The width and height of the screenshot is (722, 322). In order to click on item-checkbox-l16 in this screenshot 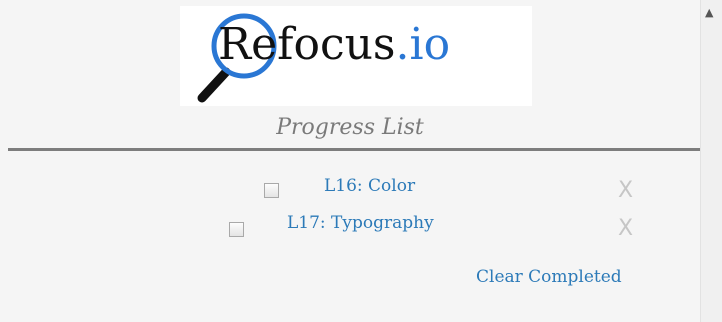, I will do `click(271, 190)`.